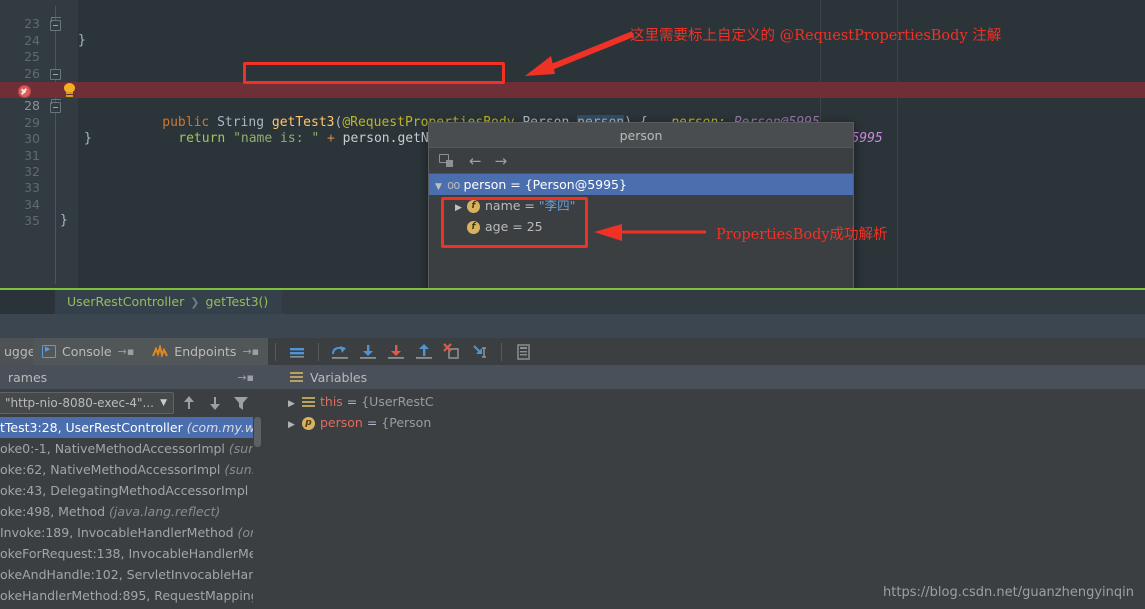  I want to click on frame-text: okeHandlerMethod:895, RequestMappingHa, so click(131, 595).